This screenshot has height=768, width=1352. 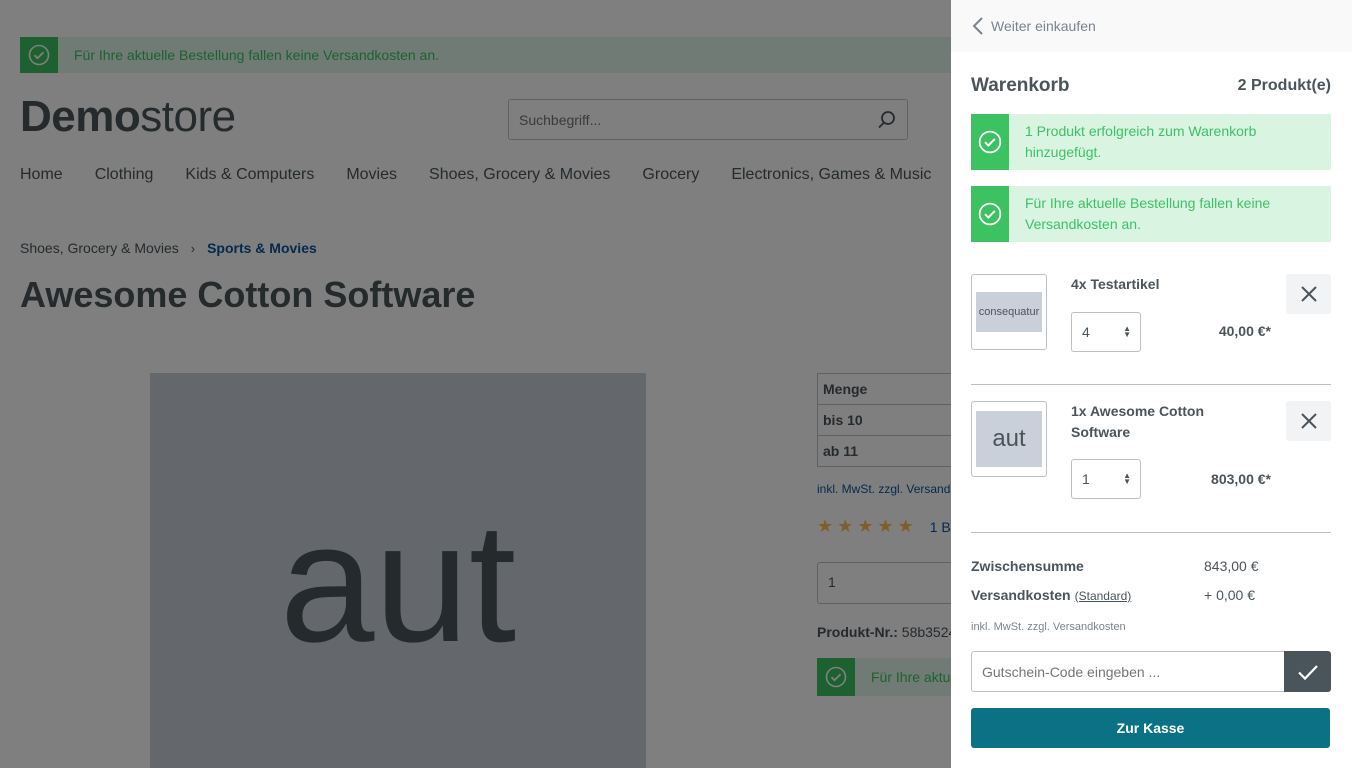 I want to click on chevron-left-icon, so click(x=977, y=26).